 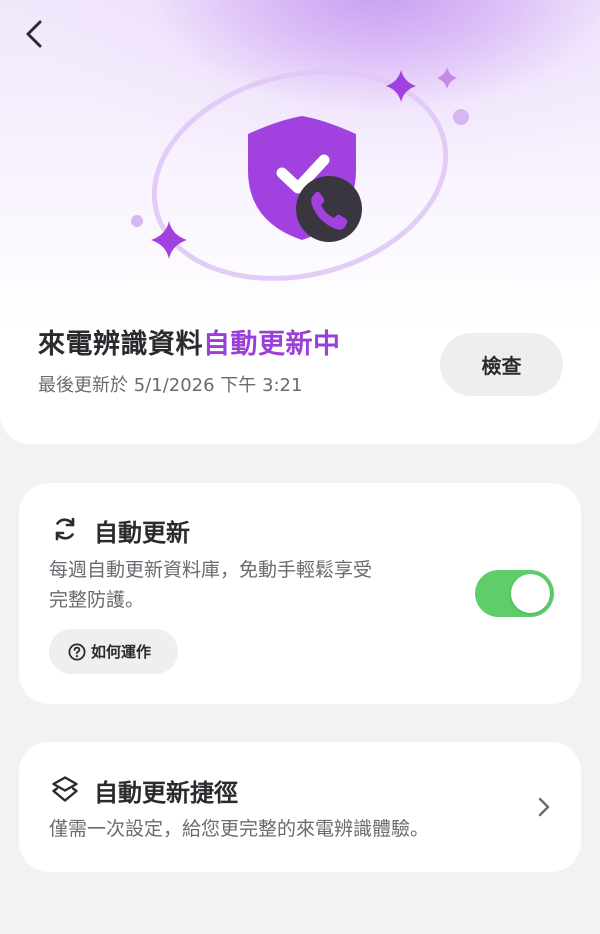 I want to click on question-circle-icon, so click(x=77, y=651).